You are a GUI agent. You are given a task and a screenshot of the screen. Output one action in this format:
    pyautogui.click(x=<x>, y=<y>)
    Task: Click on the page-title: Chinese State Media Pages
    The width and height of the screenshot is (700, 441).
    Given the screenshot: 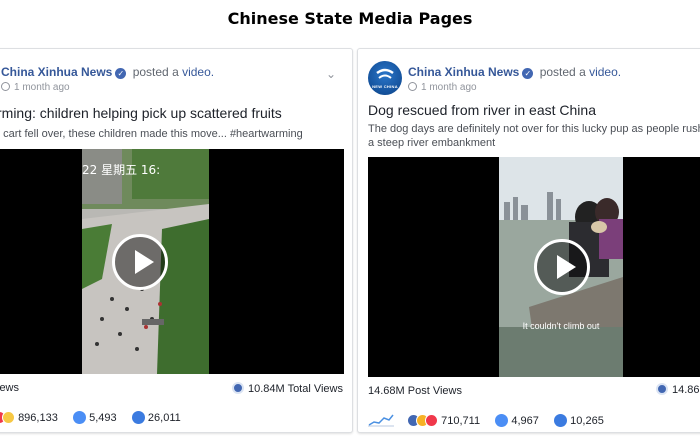 What is the action you would take?
    pyautogui.click(x=350, y=18)
    